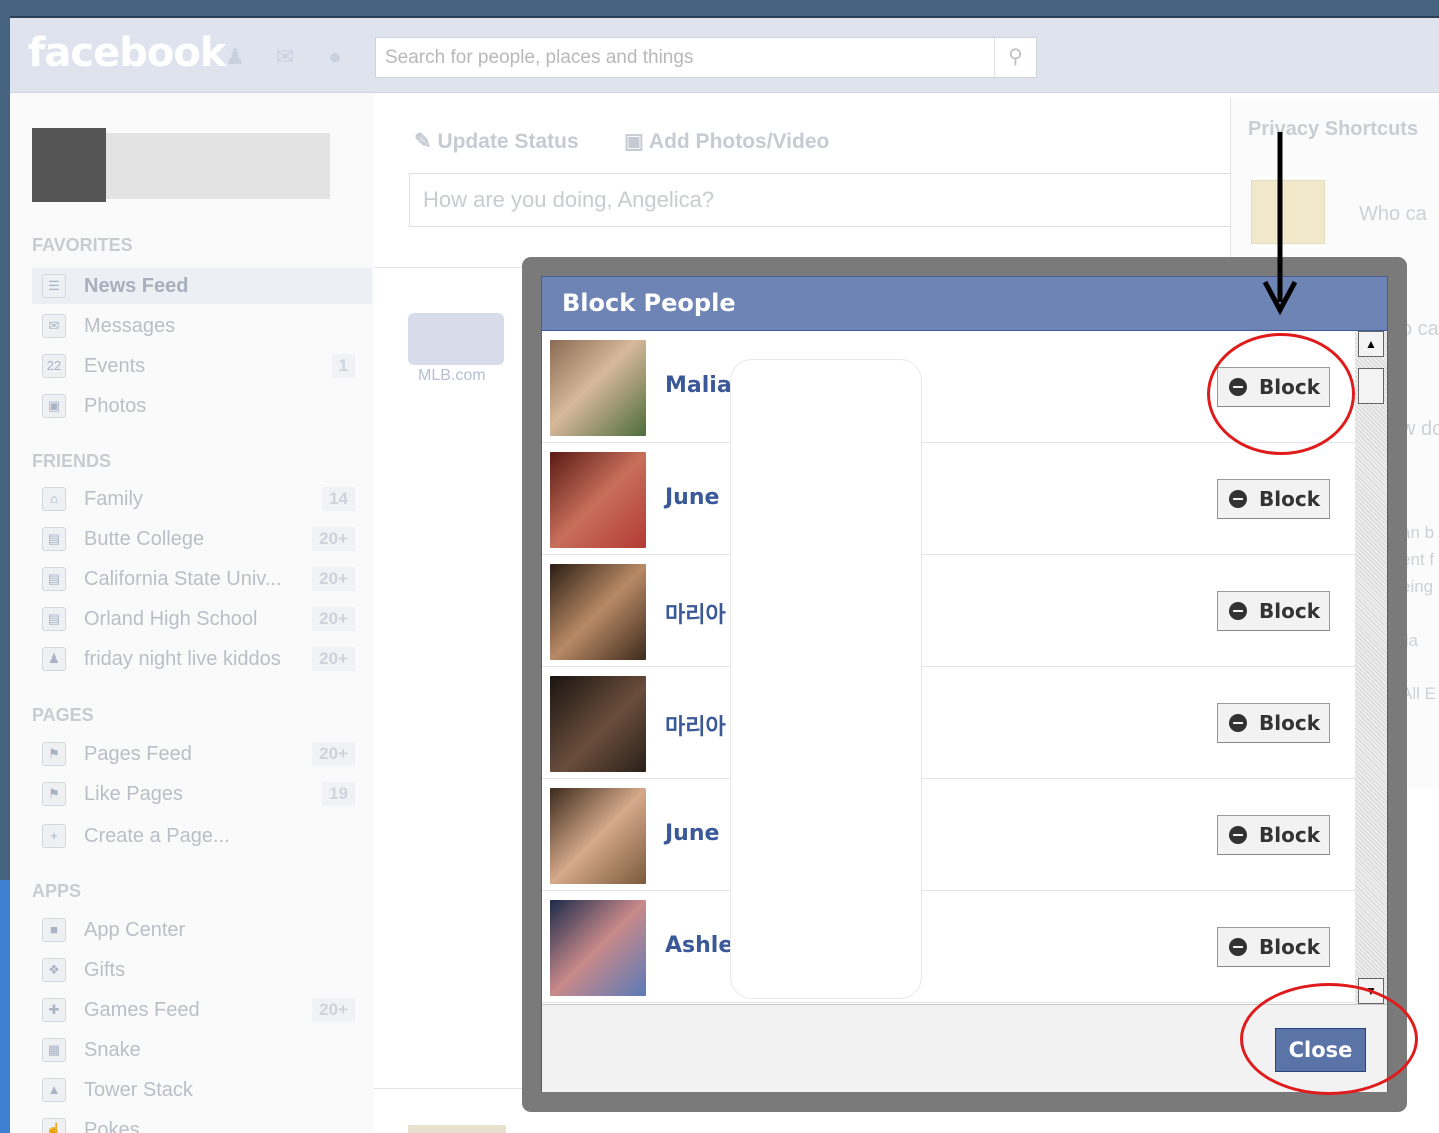 Image resolution: width=1439 pixels, height=1133 pixels. I want to click on status-input: How are you doing, Angelica?, so click(829, 200).